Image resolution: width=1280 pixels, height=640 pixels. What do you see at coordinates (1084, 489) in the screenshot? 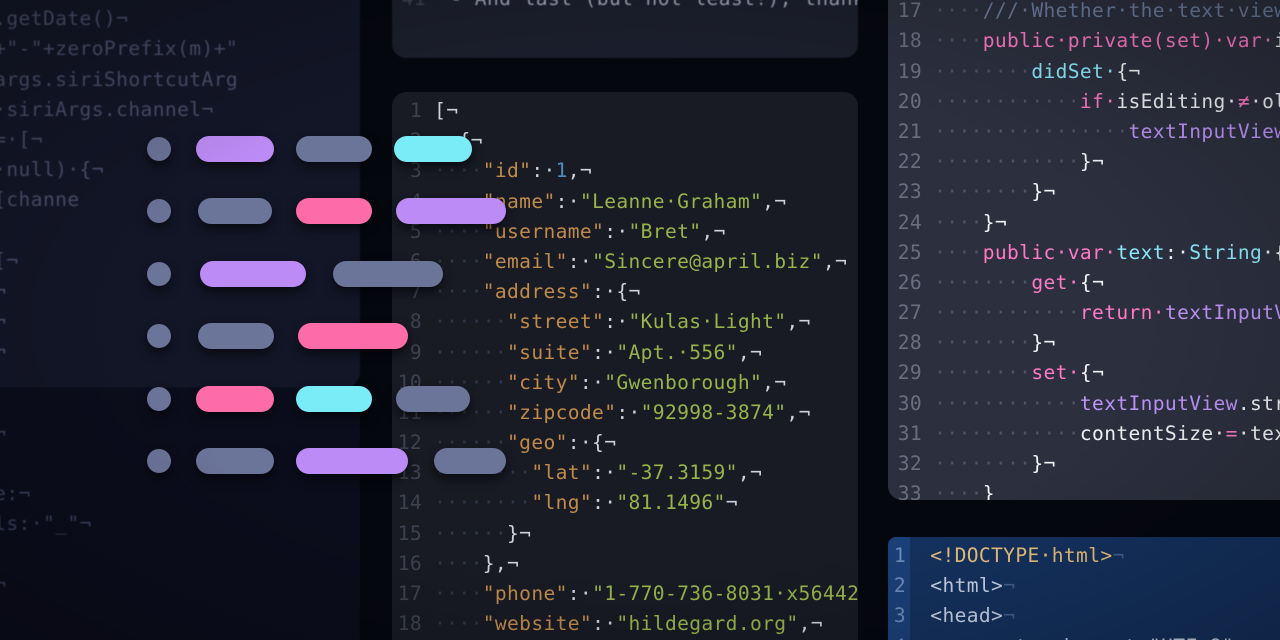
I see `code-line: 33 ····}` at bounding box center [1084, 489].